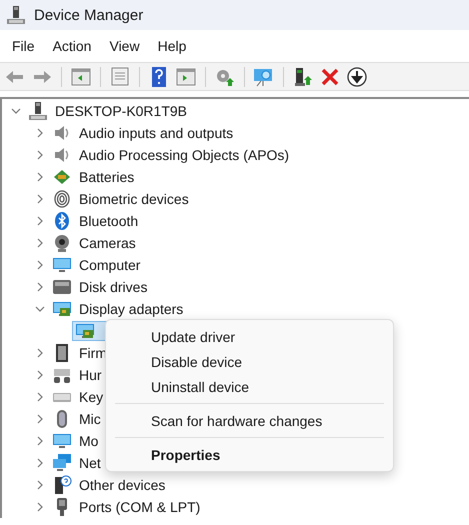 The image size is (469, 525). Describe the element at coordinates (121, 111) in the screenshot. I see `tree-item: DESKTOP-K0R1T9B` at that location.